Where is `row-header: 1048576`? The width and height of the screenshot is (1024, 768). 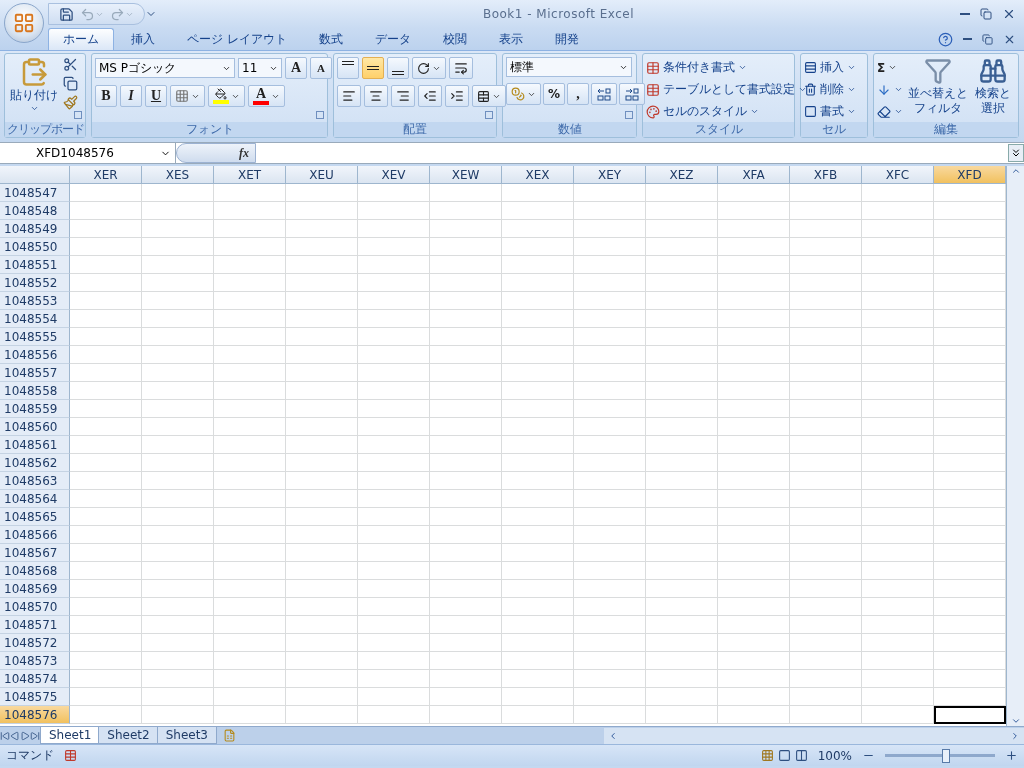
row-header: 1048576 is located at coordinates (35, 715).